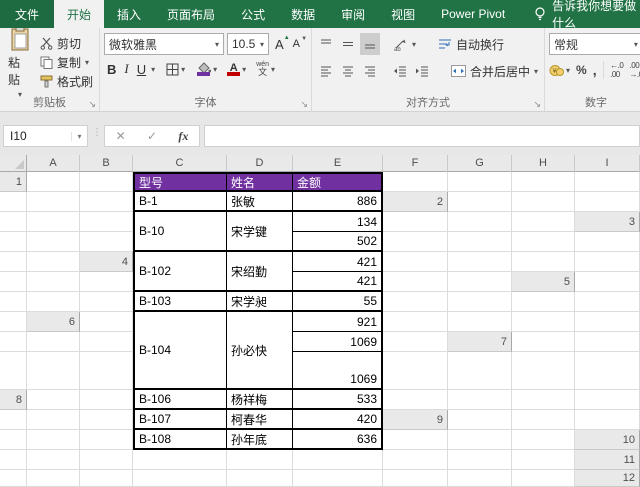 This screenshot has height=487, width=640. I want to click on increase-indent-button, so click(422, 71).